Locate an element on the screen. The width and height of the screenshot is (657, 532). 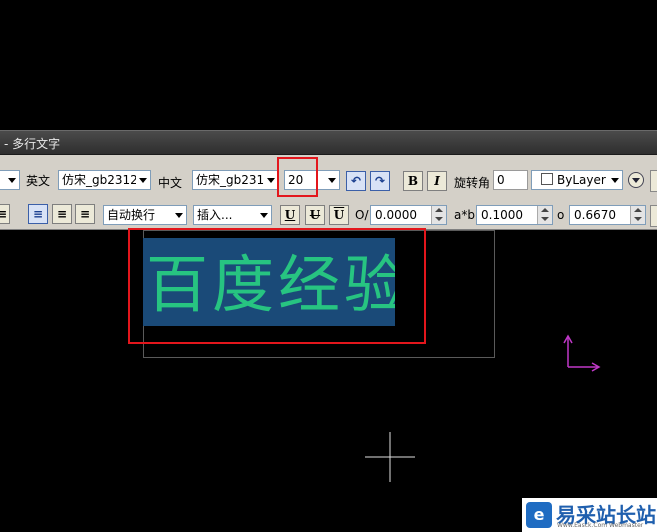
tracking-label: a*b is located at coordinates (464, 215).